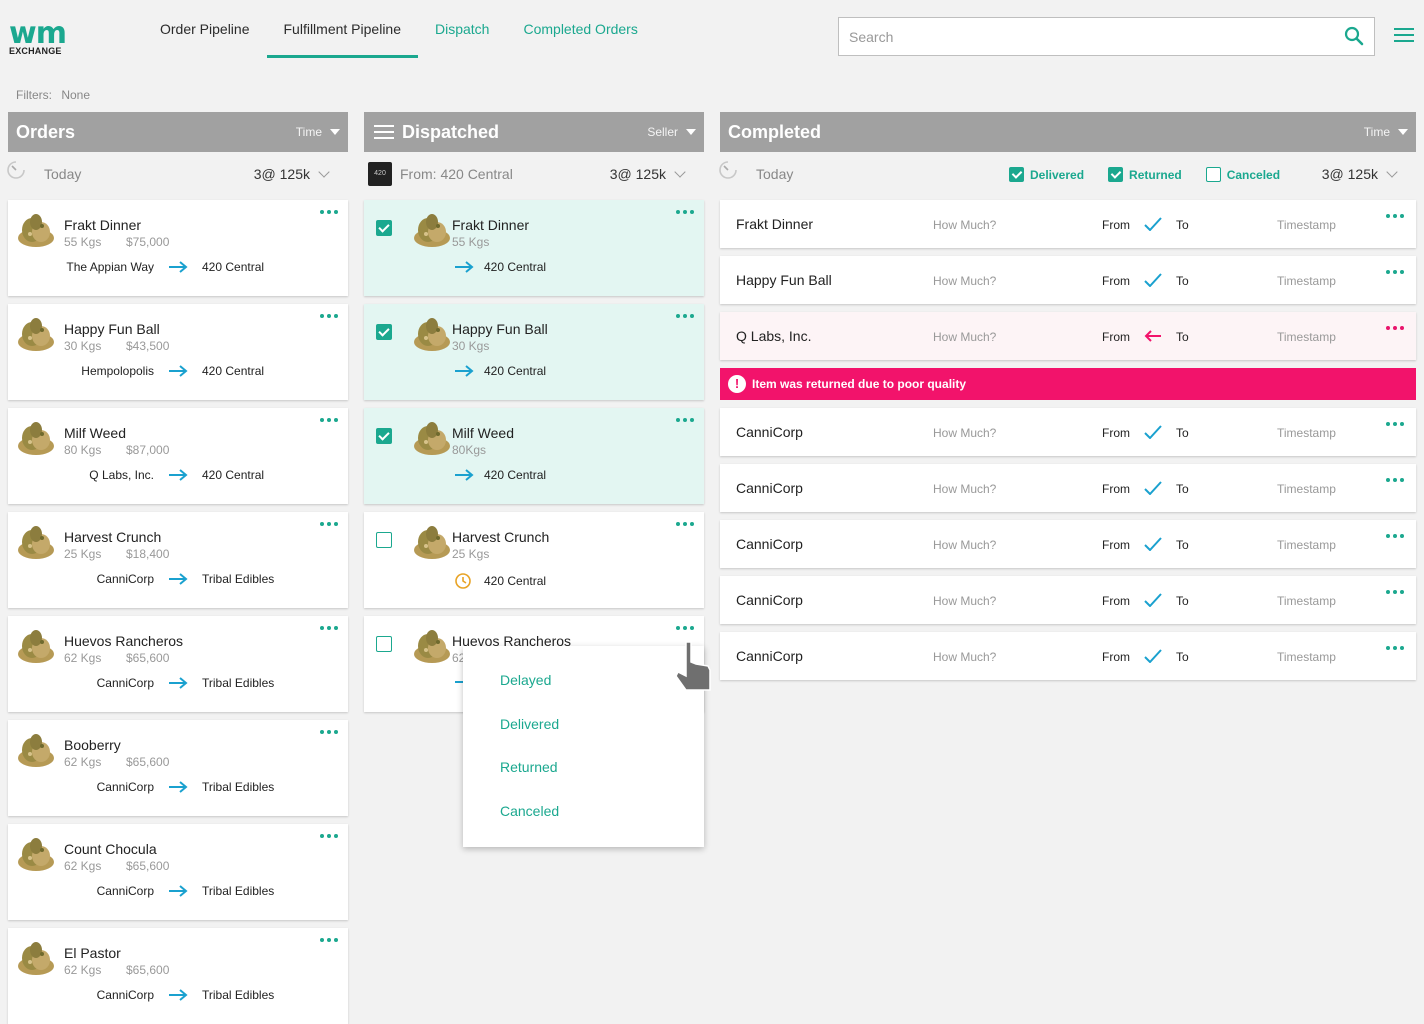 The width and height of the screenshot is (1424, 1024). Describe the element at coordinates (580, 29) in the screenshot. I see `tab-completed-orders: Completed Orders` at that location.